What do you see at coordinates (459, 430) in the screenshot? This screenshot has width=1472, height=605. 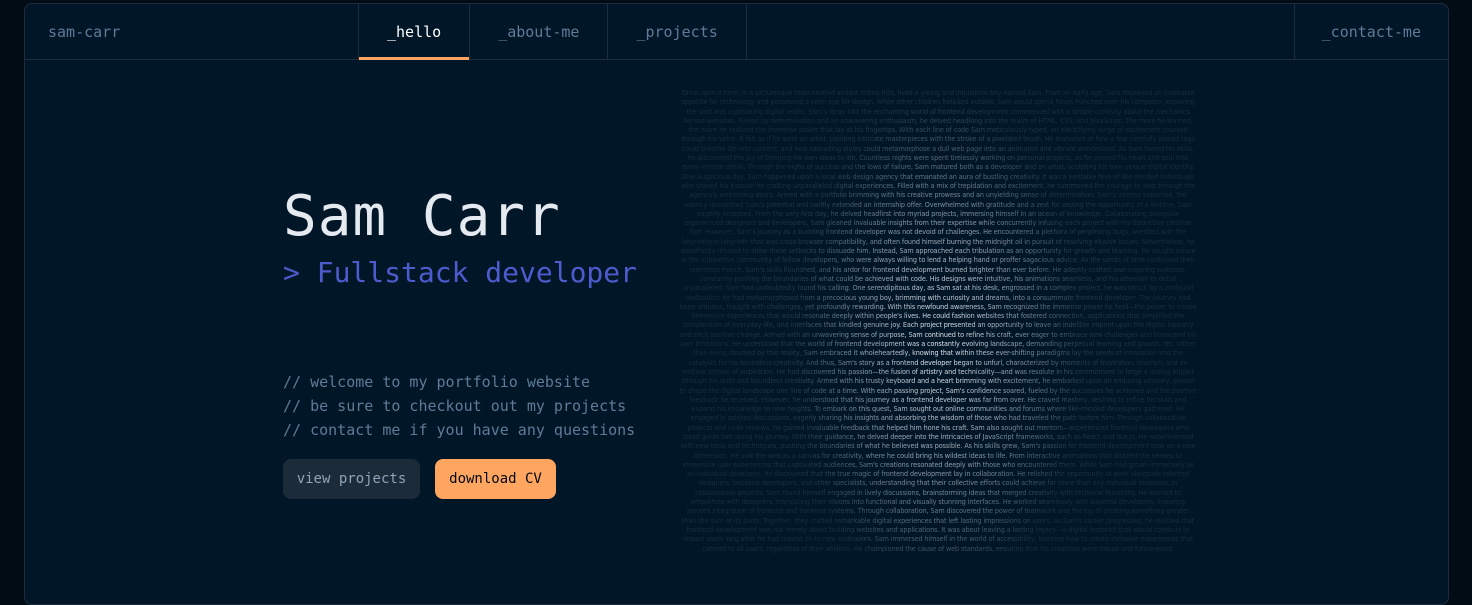 I see `comment-line: // contact me if you have any questions` at bounding box center [459, 430].